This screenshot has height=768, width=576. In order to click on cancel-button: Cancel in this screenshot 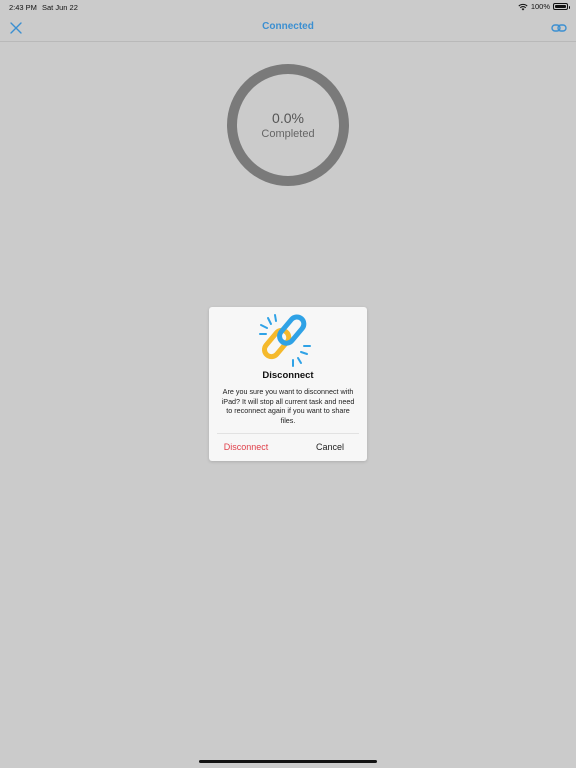, I will do `click(330, 447)`.